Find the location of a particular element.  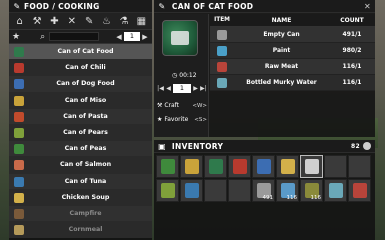

inventory-header: ▣ INVENTORY 82 is located at coordinates (264, 146).